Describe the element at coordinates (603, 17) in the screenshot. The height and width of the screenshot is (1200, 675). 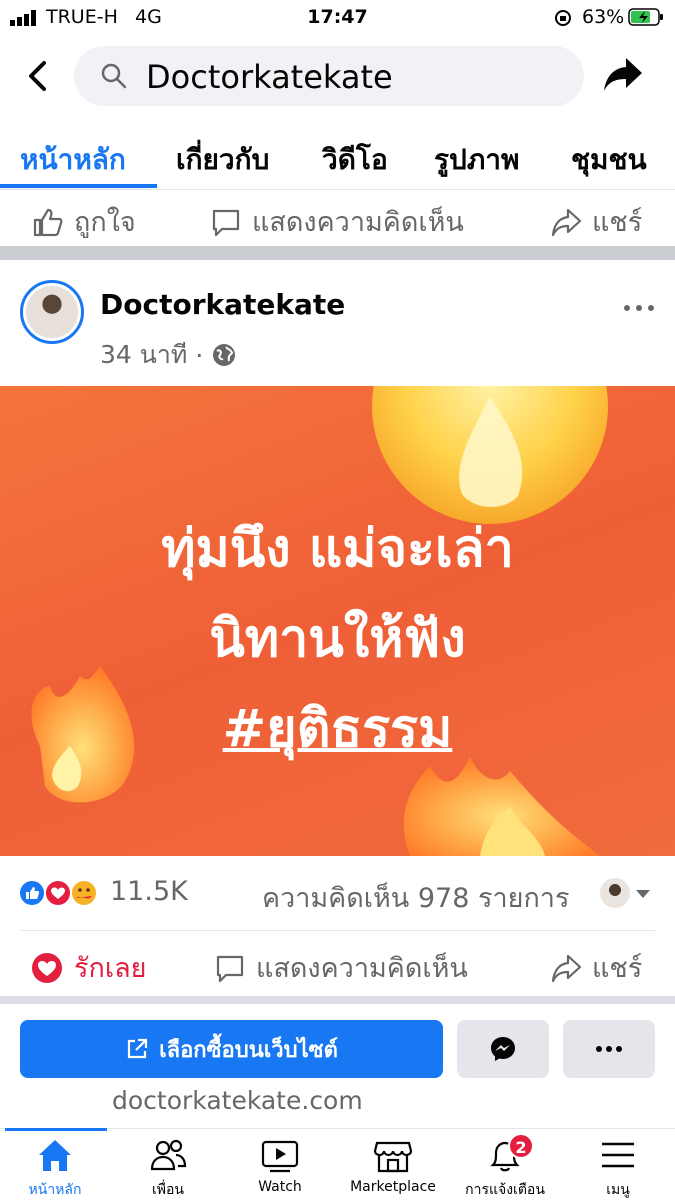
I see `battery-percent: 63%` at that location.